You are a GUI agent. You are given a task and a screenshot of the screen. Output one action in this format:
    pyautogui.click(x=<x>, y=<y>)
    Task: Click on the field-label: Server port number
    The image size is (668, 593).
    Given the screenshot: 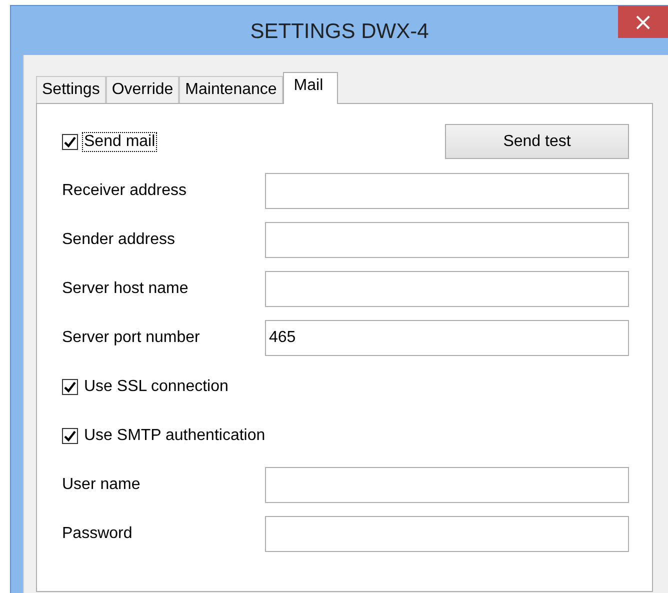 What is the action you would take?
    pyautogui.click(x=131, y=337)
    